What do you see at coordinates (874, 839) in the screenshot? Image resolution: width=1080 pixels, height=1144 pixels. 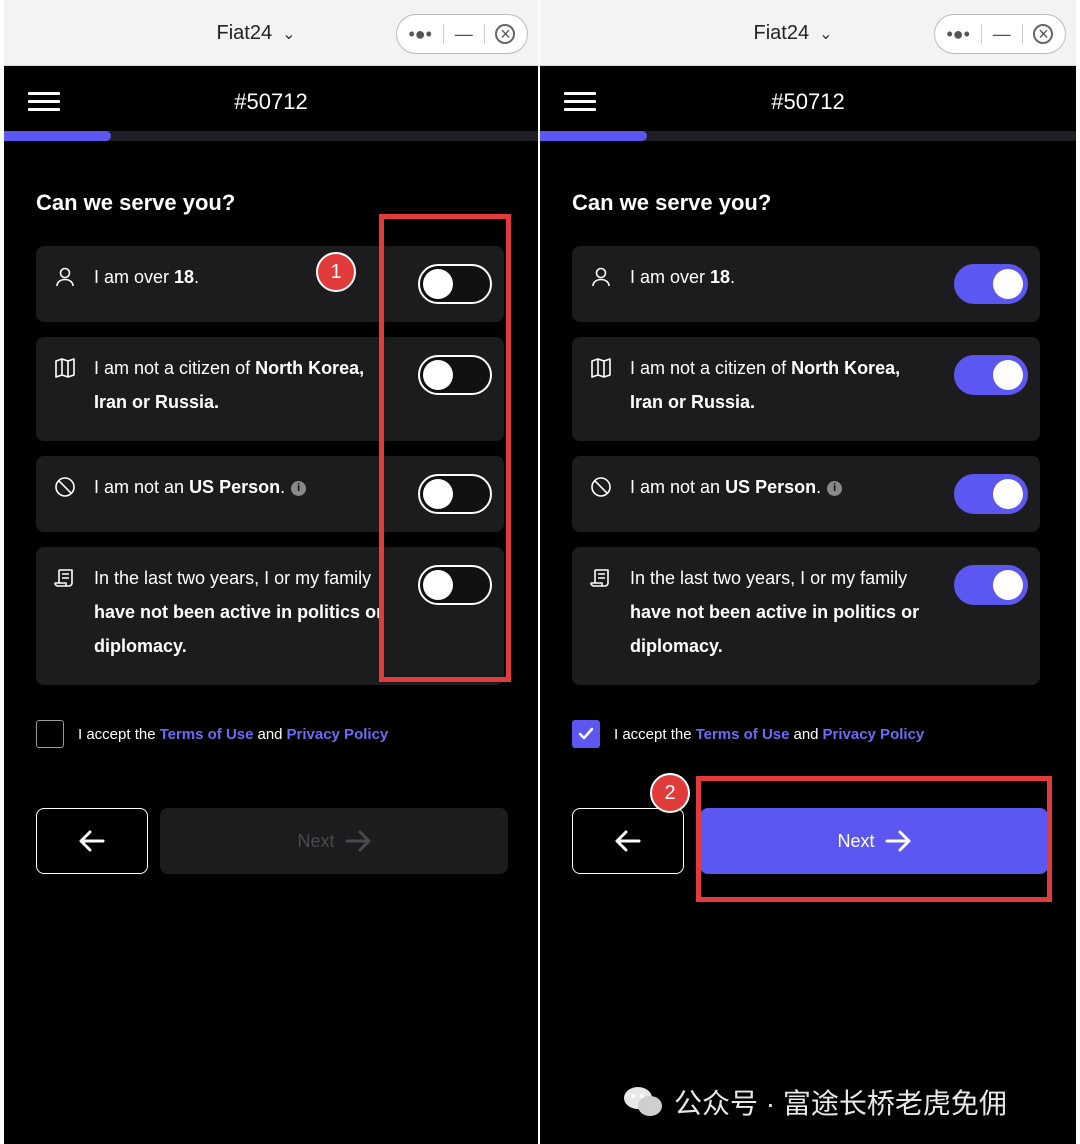 I see `annotation-box-next` at bounding box center [874, 839].